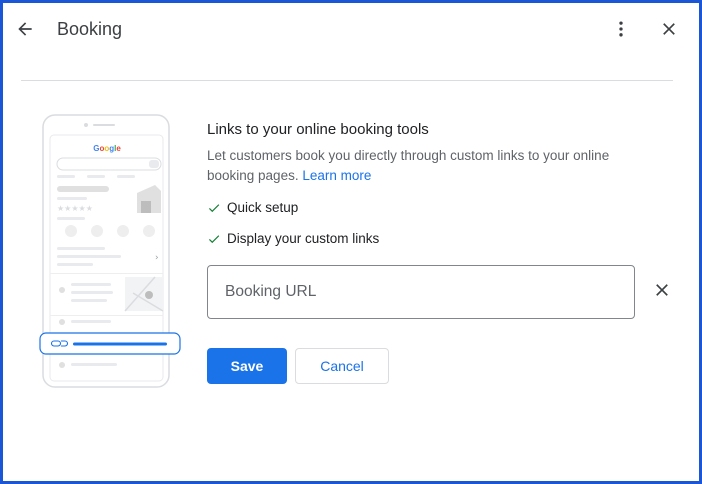  Describe the element at coordinates (318, 129) in the screenshot. I see `section-heading: Links to your online booking tools` at that location.